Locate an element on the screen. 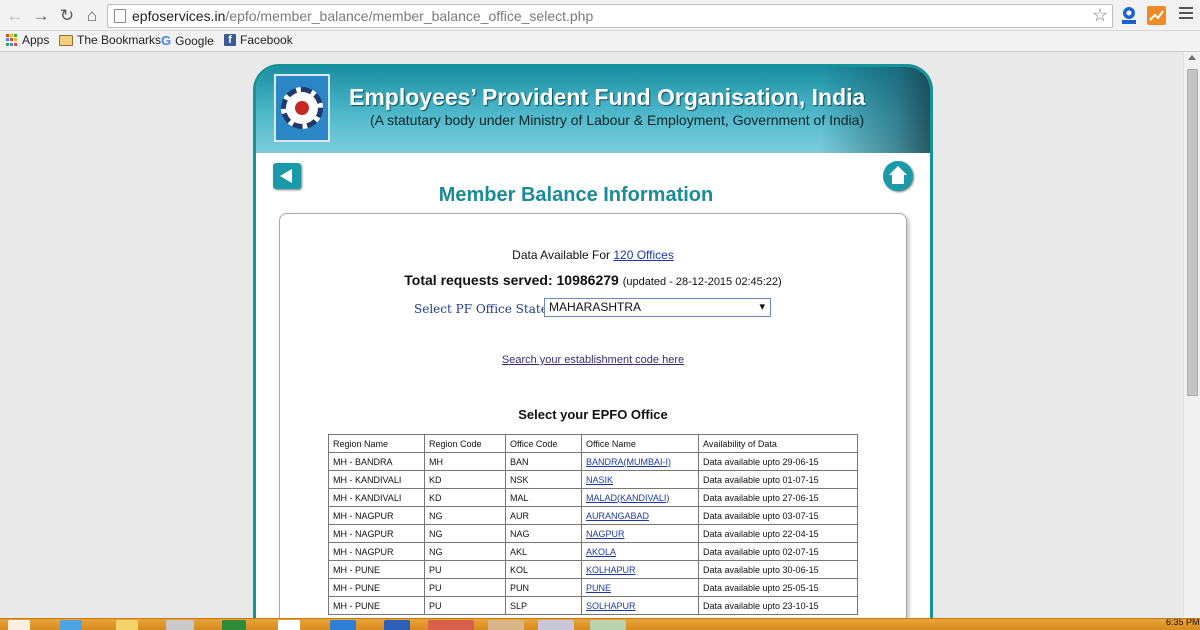 The width and height of the screenshot is (1200, 630). region-name-cell: MH - KANDIVALI is located at coordinates (376, 479).